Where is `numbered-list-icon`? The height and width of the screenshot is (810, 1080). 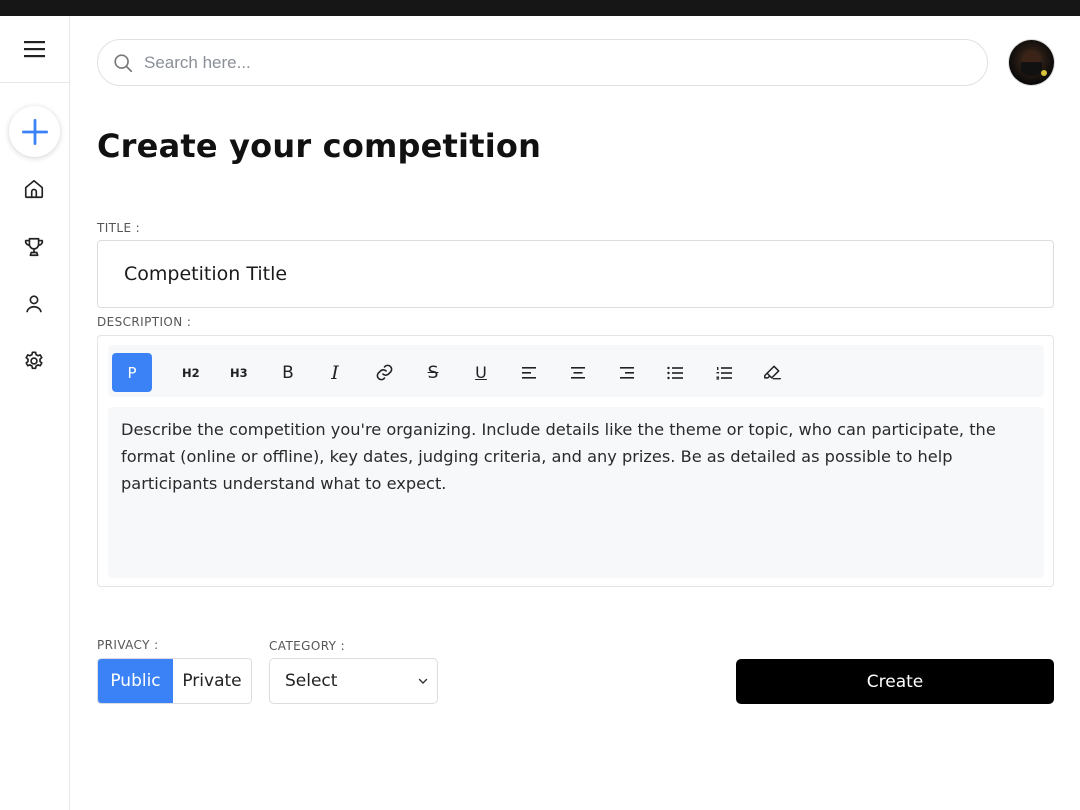
numbered-list-icon is located at coordinates (724, 373).